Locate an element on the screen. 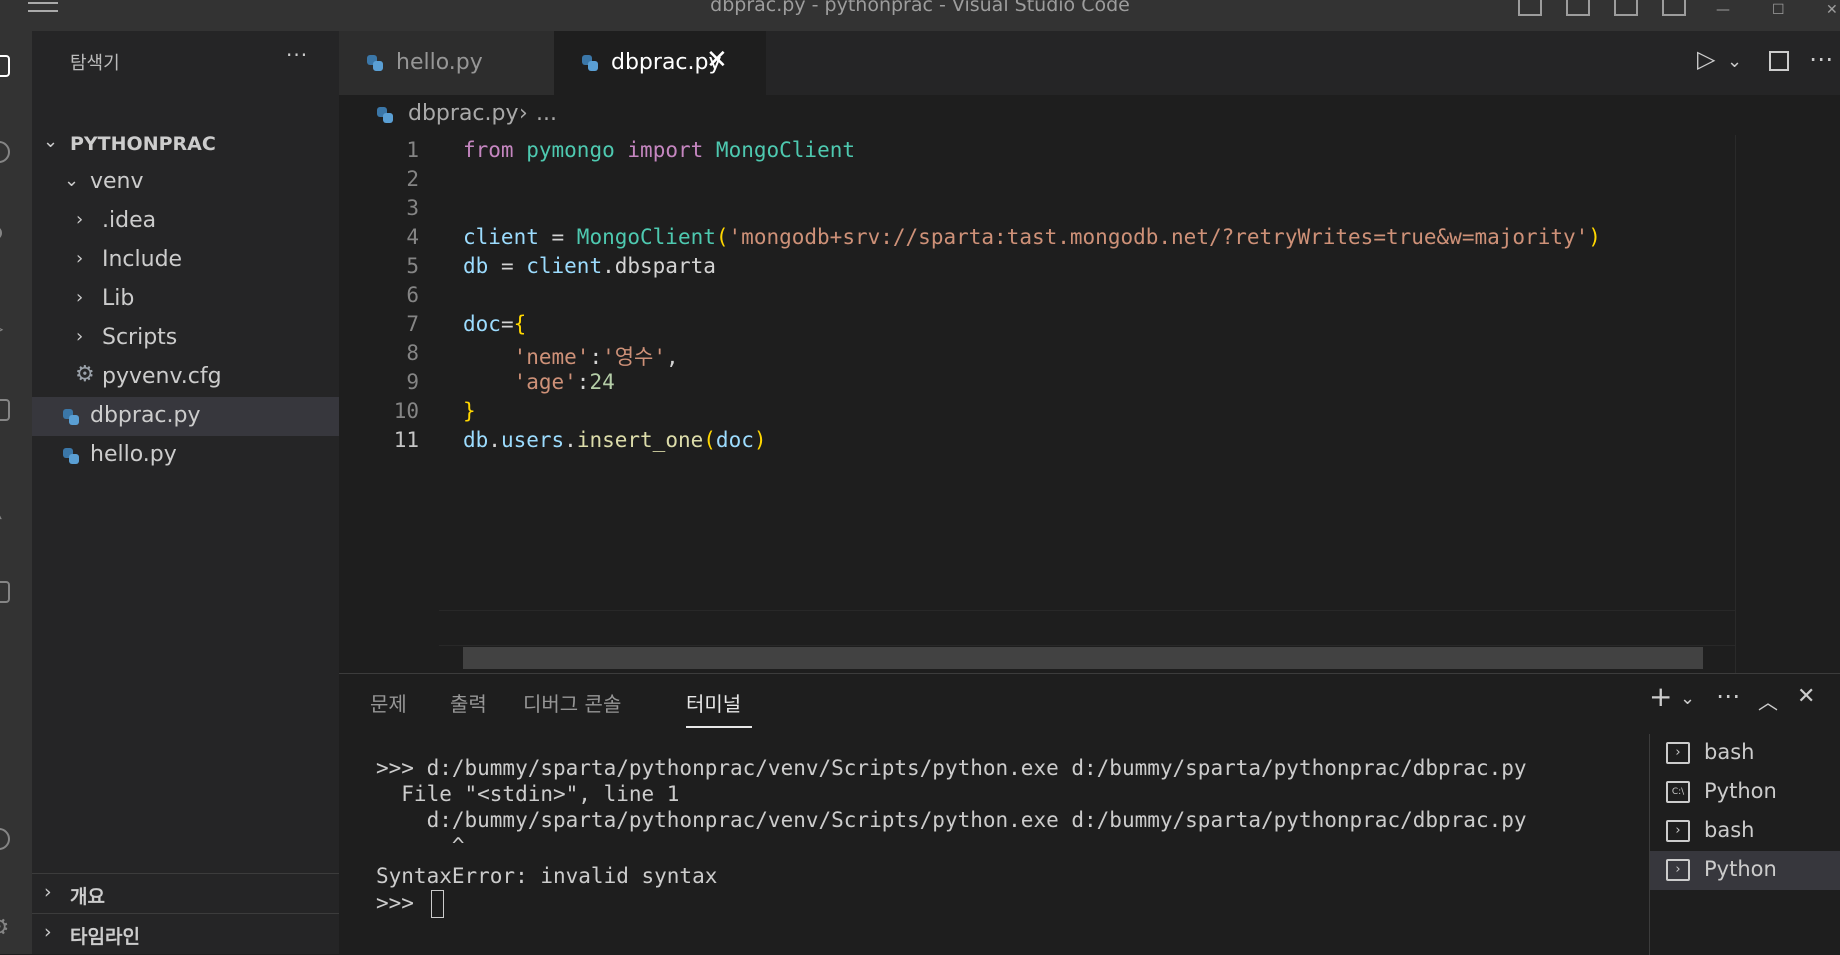 Image resolution: width=1840 pixels, height=955 pixels. run-debug-icon: ▷ is located at coordinates (5, 328).